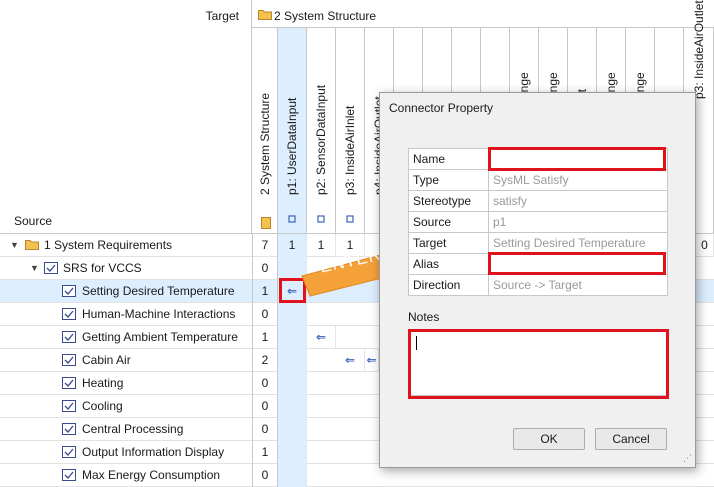 The width and height of the screenshot is (714, 487). Describe the element at coordinates (350, 150) in the screenshot. I see `column-header-label: p3: InsideAirInlet` at that location.